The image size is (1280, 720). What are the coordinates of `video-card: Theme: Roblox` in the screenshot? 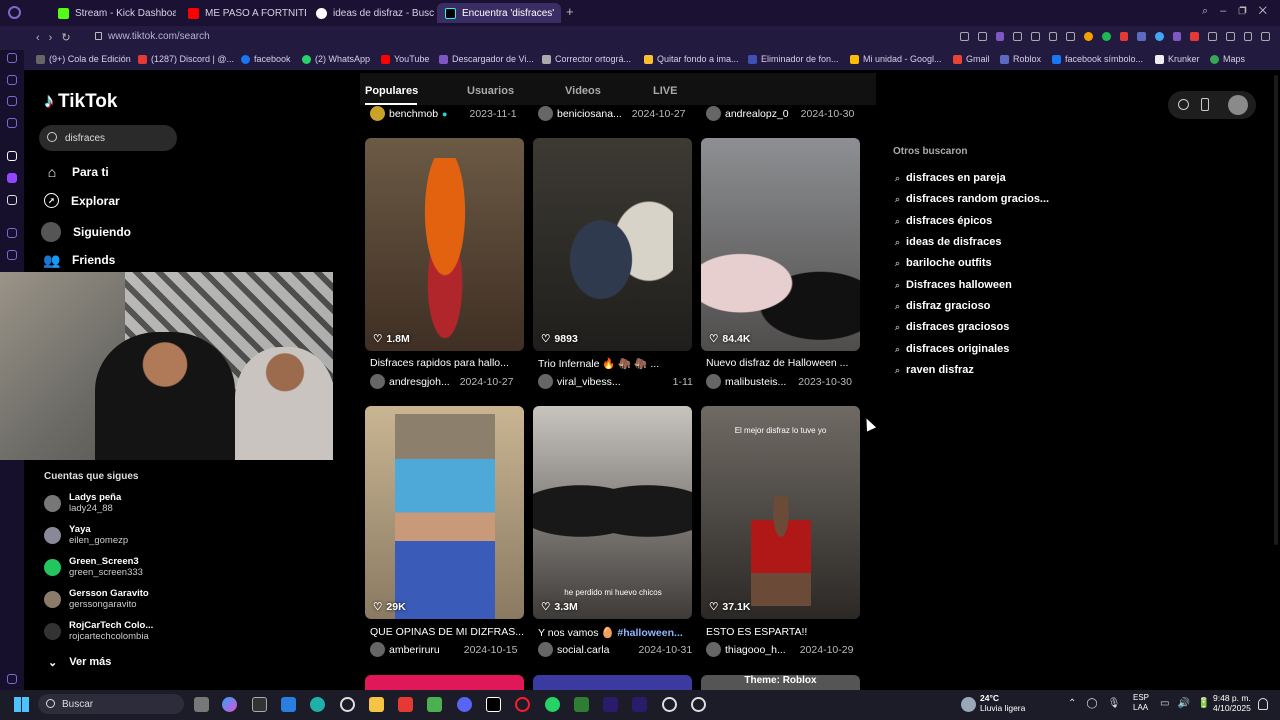 It's located at (780, 682).